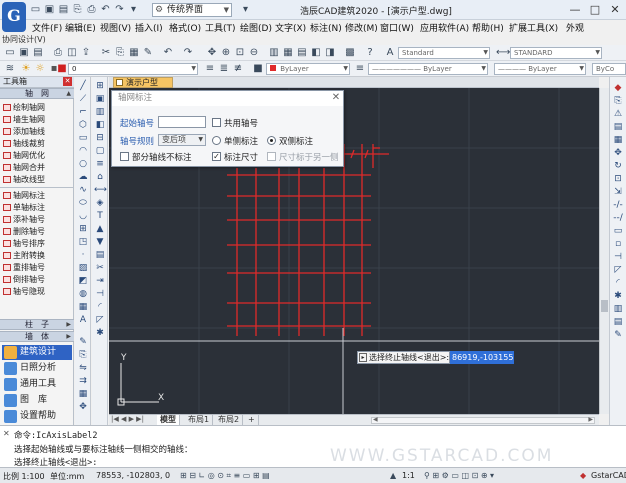  What do you see at coordinates (83, 125) in the screenshot?
I see `polygon-icon: ⬡` at bounding box center [83, 125].